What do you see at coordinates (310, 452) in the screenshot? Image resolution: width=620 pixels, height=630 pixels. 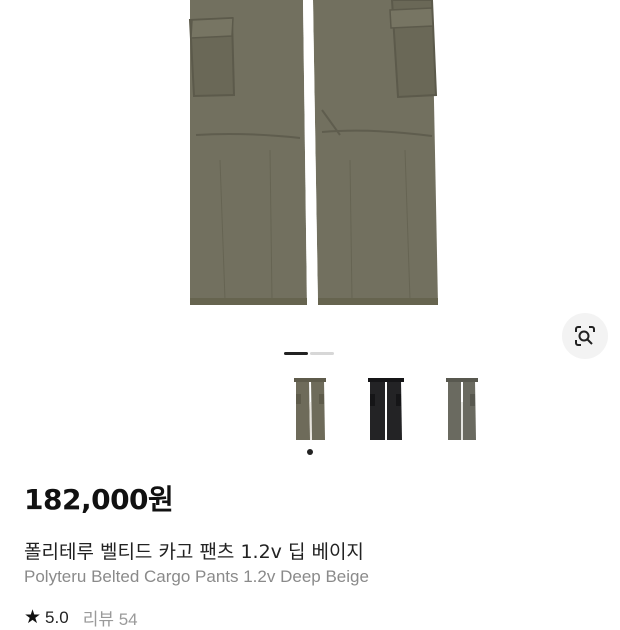 I see `selected-thumbnail-dot` at bounding box center [310, 452].